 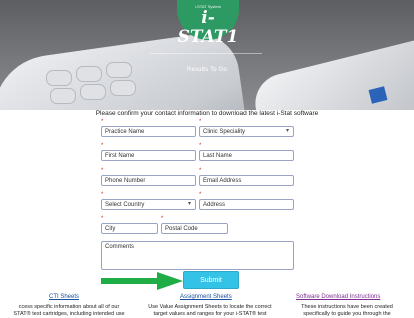 What do you see at coordinates (105, 86) in the screenshot?
I see `device-keypad` at bounding box center [105, 86].